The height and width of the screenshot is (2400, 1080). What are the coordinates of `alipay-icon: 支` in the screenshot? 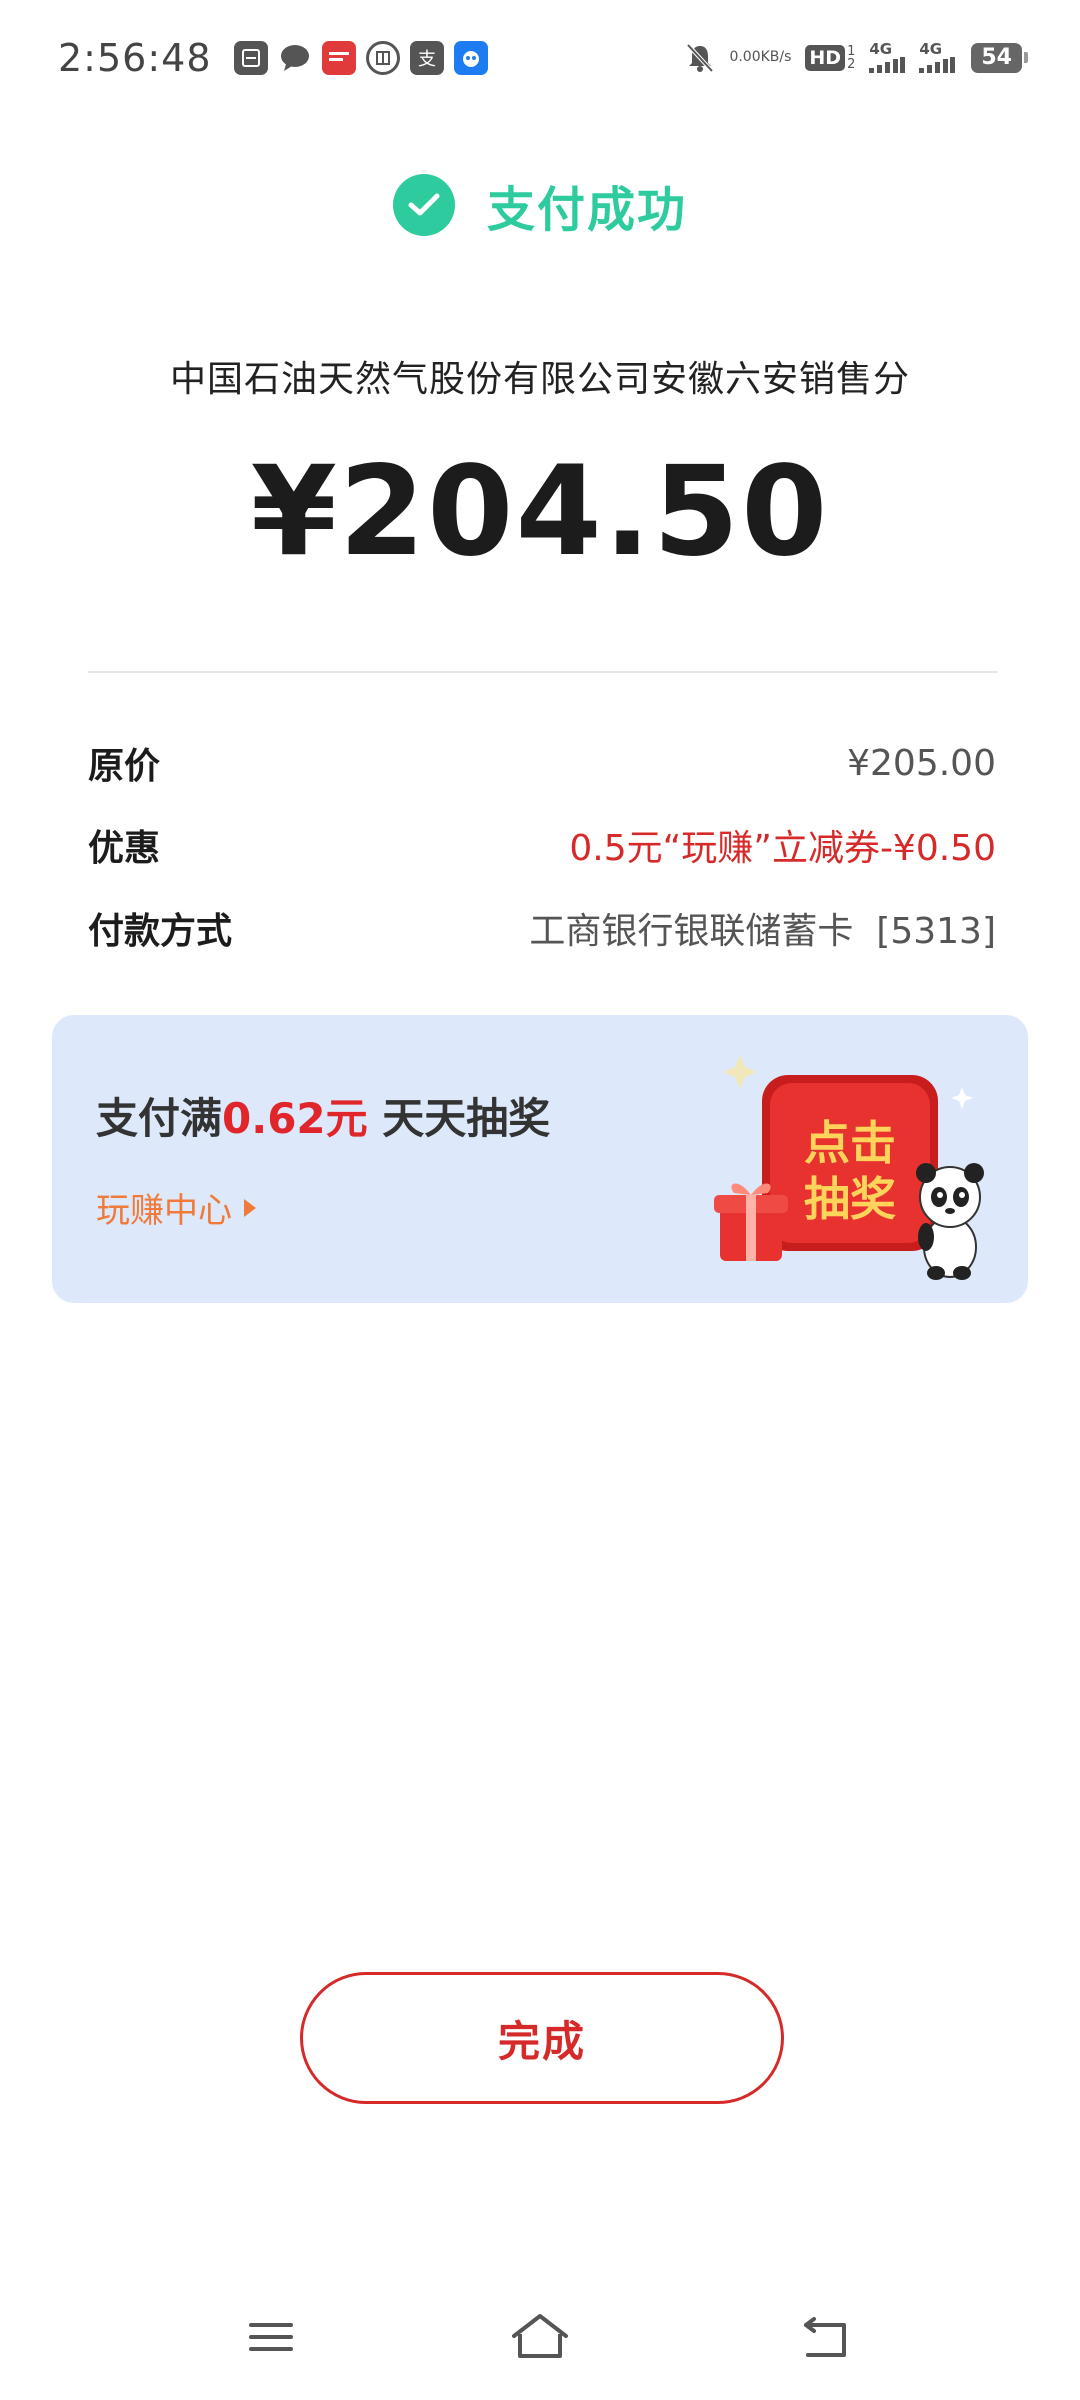 It's located at (426, 57).